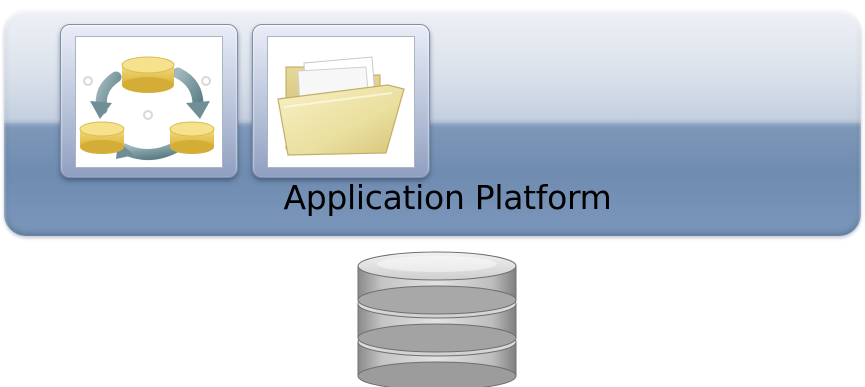 The height and width of the screenshot is (387, 865). I want to click on sync-tile, so click(149, 101).